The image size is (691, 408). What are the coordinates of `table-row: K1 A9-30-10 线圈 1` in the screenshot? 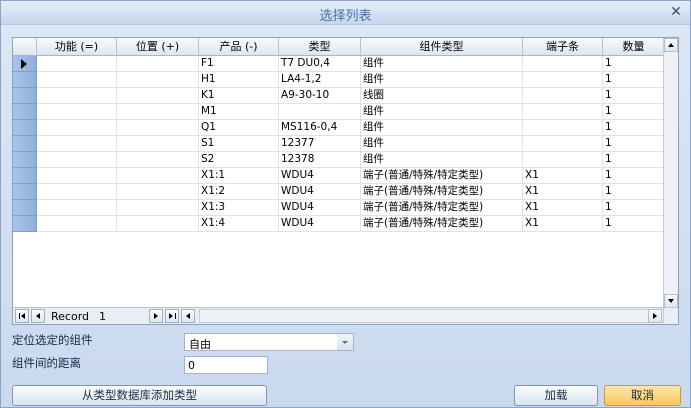 It's located at (338, 96).